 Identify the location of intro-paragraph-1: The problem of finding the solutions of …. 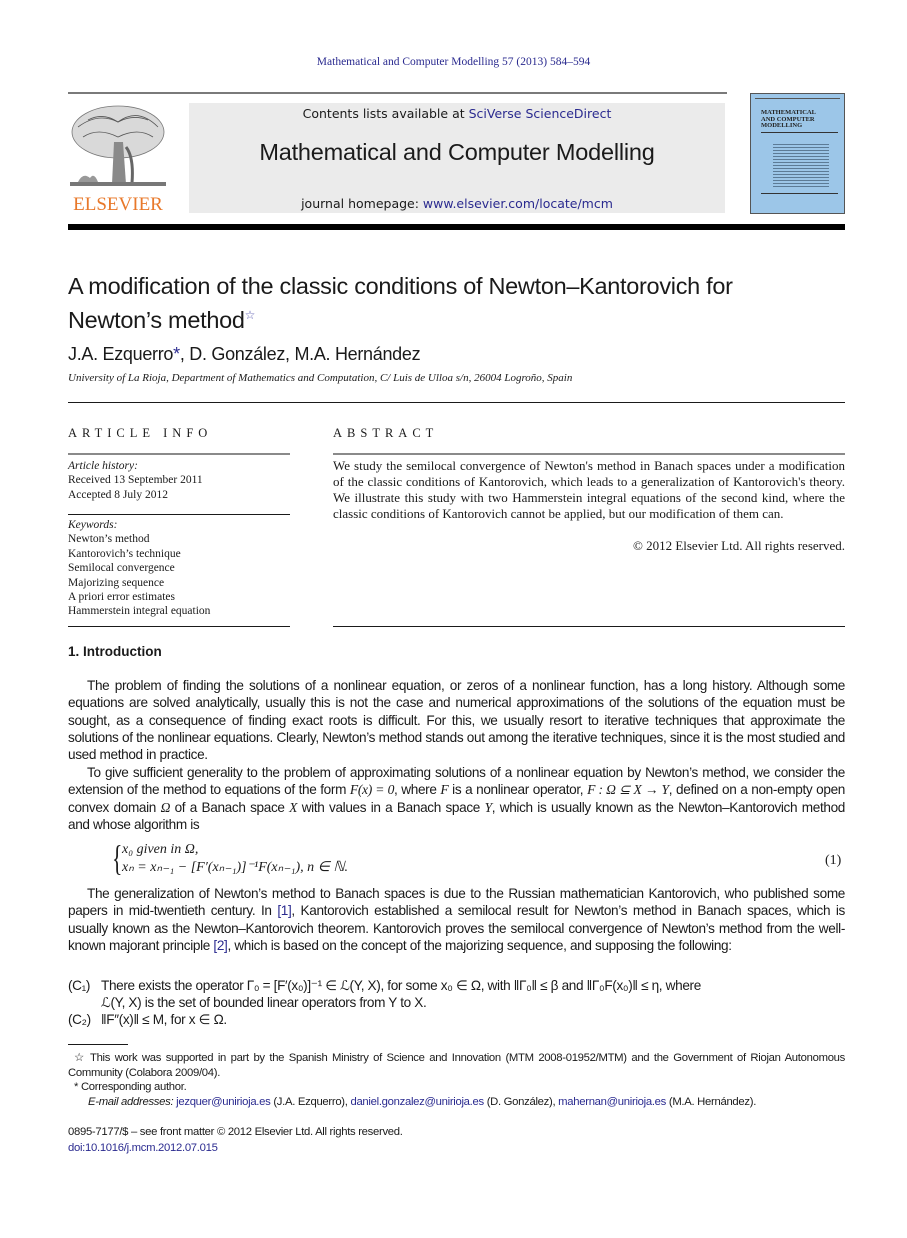
(456, 720).